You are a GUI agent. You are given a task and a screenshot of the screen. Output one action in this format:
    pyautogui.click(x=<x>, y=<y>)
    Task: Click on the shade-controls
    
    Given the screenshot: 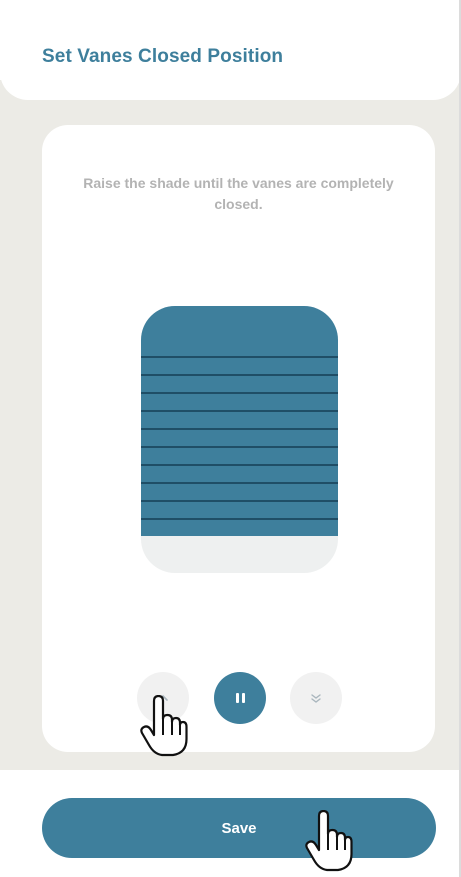 What is the action you would take?
    pyautogui.click(x=238, y=699)
    